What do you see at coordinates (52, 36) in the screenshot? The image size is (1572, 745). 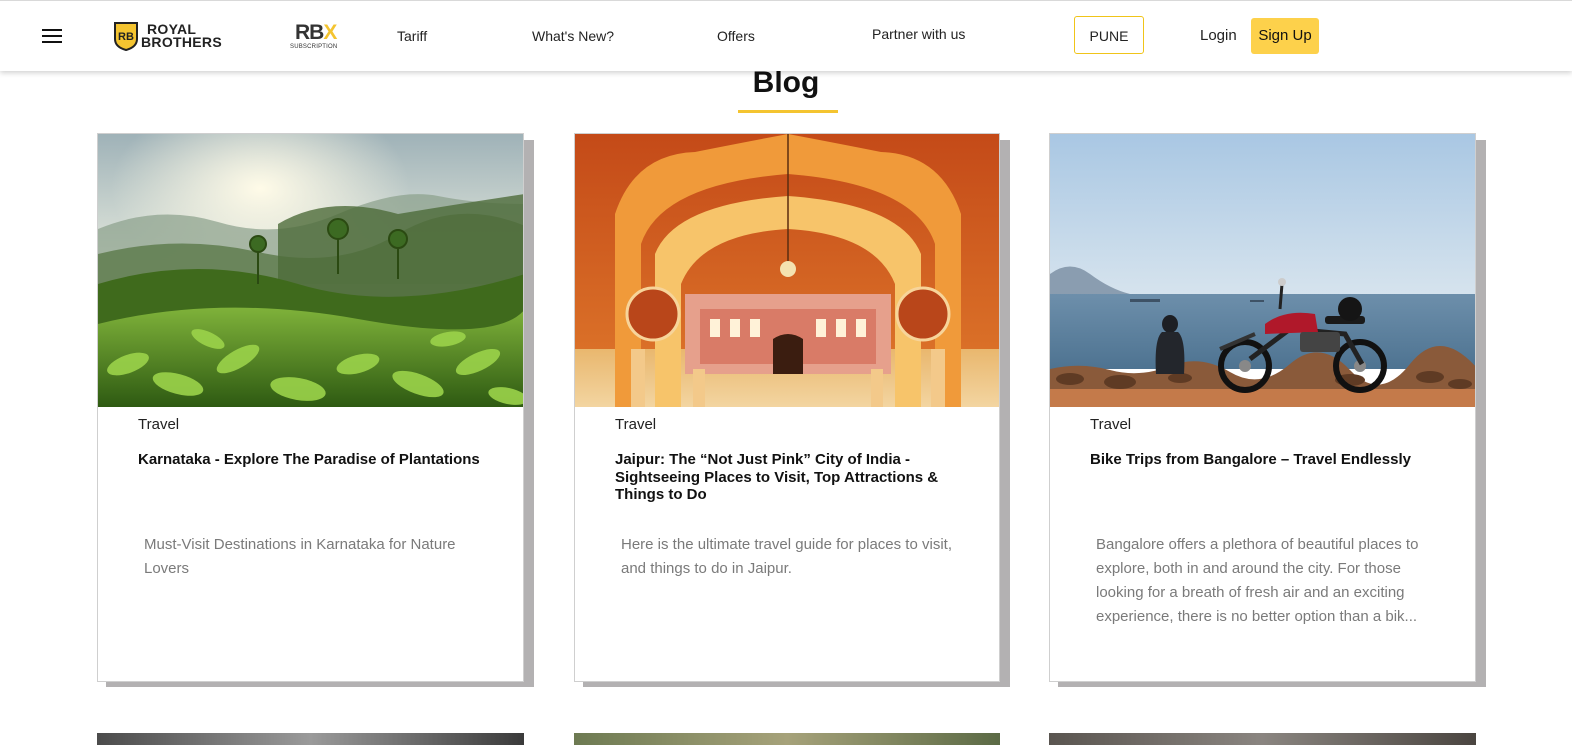 I see `menu-icon` at bounding box center [52, 36].